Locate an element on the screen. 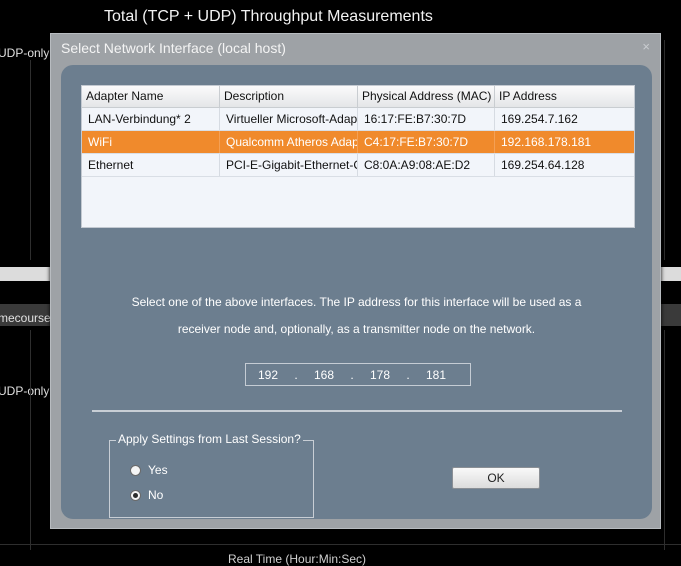 This screenshot has width=681, height=566. ip-address-field: 192 . 168 . 178 . 181 is located at coordinates (358, 374).